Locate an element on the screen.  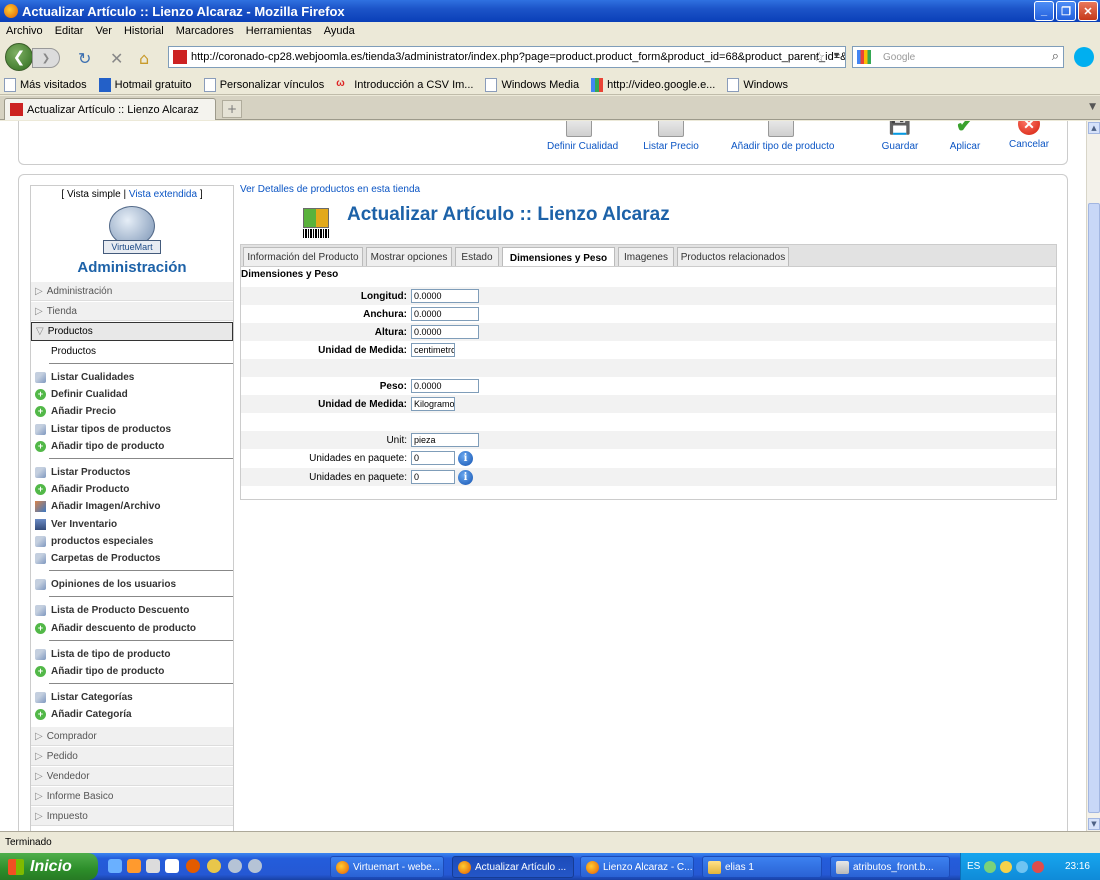
section-tienda: ▷ Tienda is located at coordinates (132, 311).